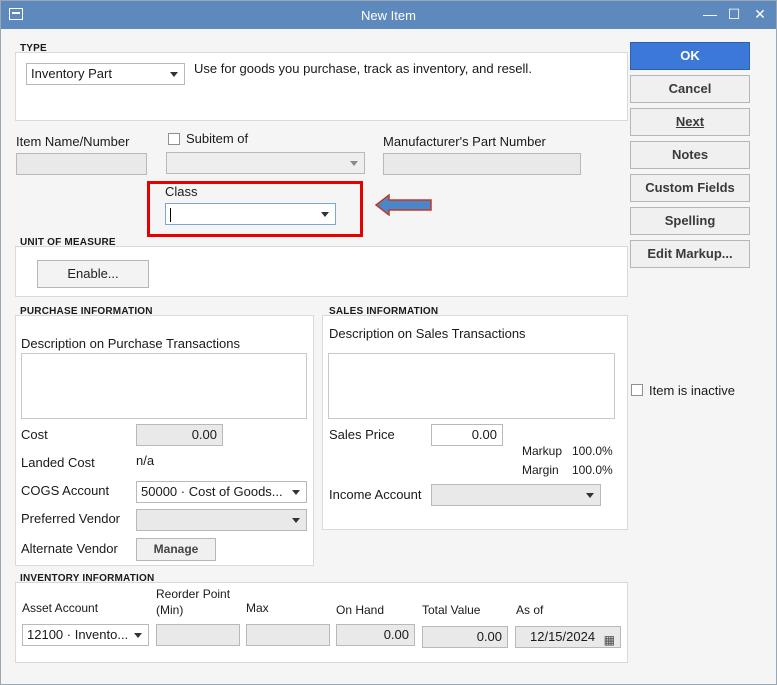  Describe the element at coordinates (34, 434) in the screenshot. I see `cost-label: Cost` at that location.